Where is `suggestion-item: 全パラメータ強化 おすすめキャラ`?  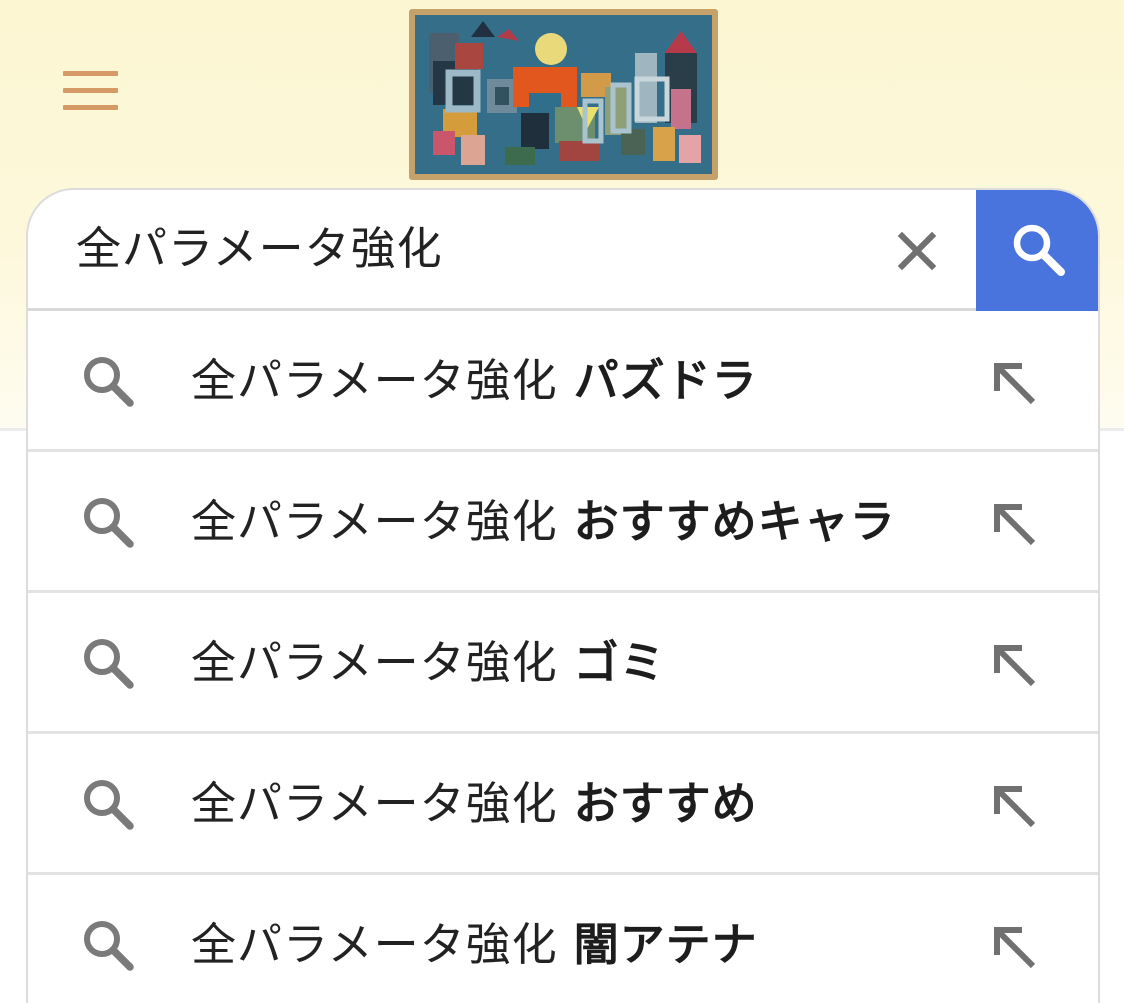
suggestion-item: 全パラメータ強化 おすすめキャラ is located at coordinates (563, 522).